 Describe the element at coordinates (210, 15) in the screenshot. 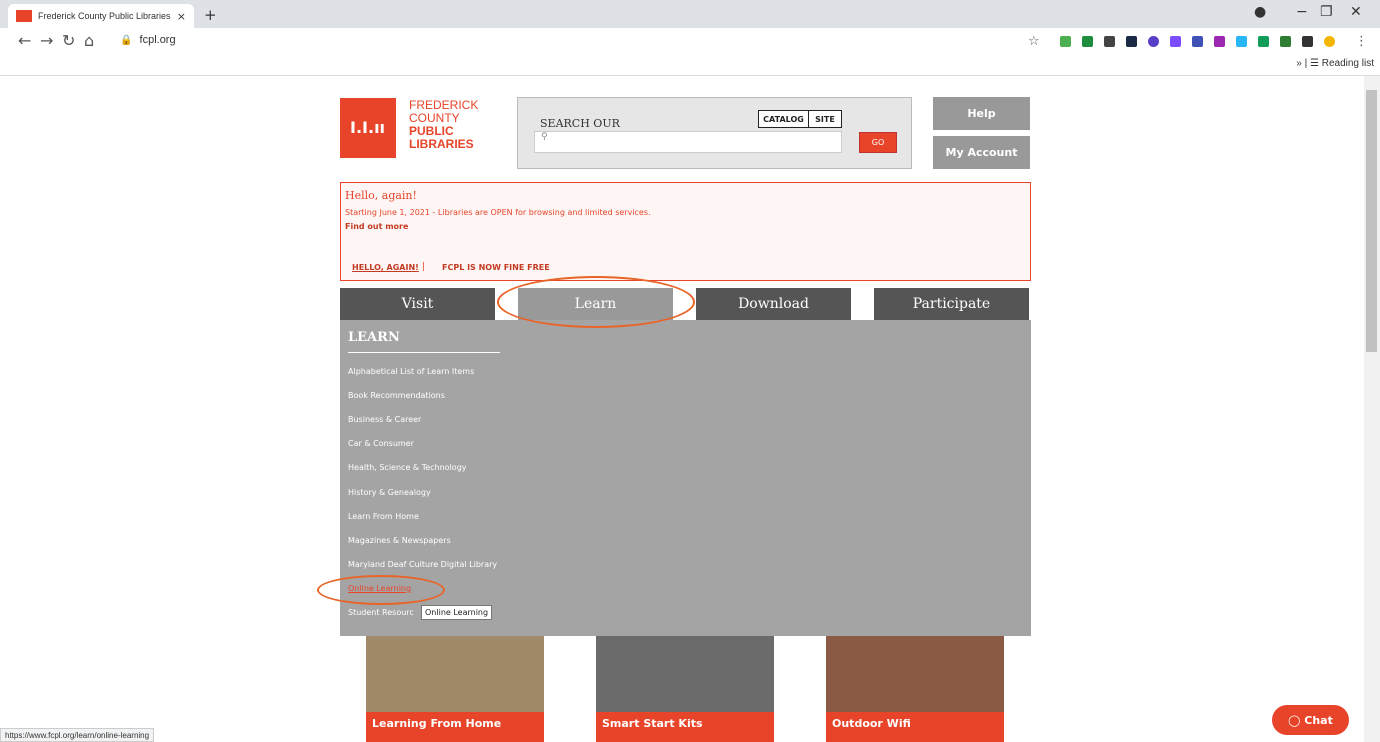

I see `new-tab-button: +` at that location.